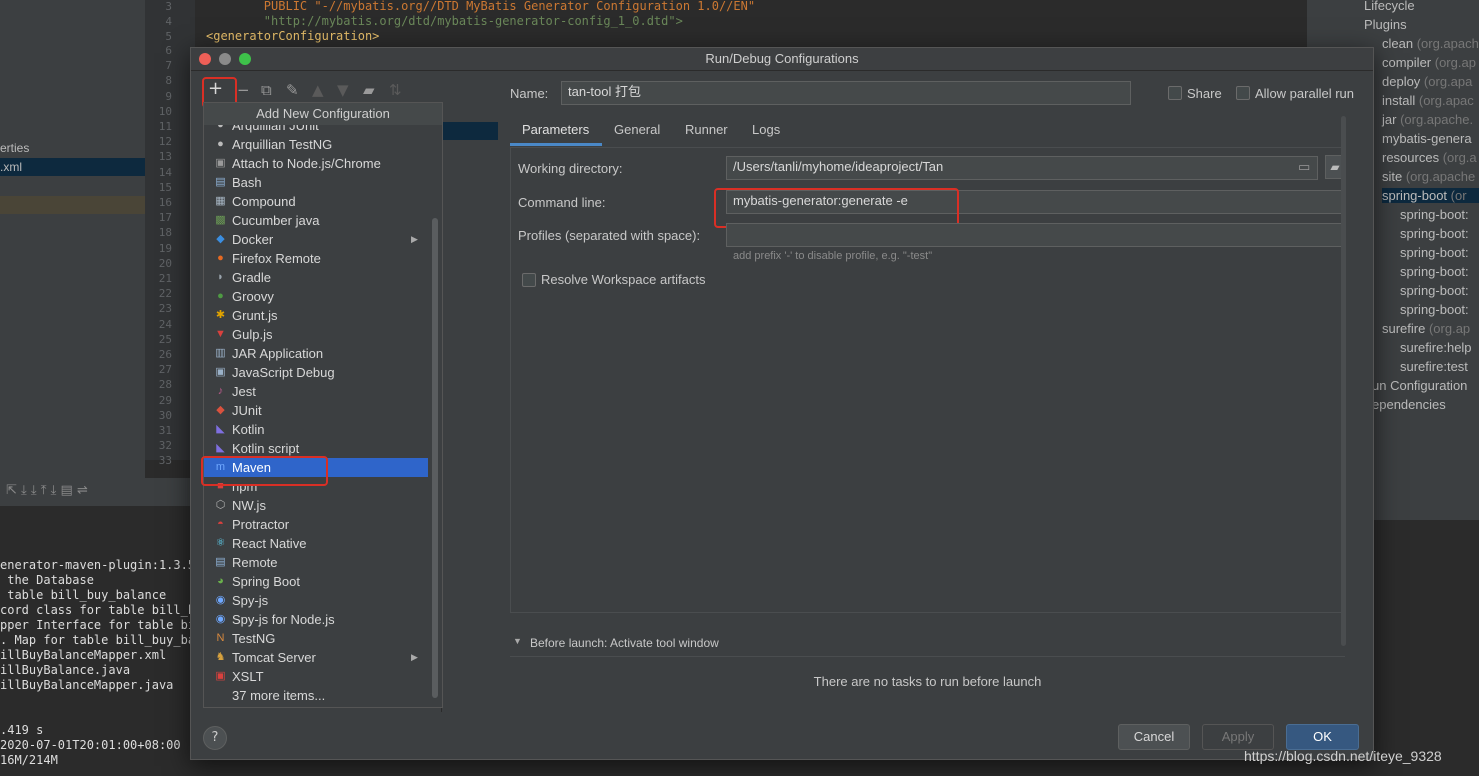  I want to click on grunt-icon: ✱, so click(220, 315).